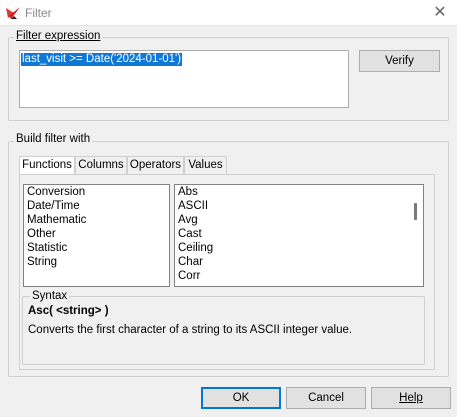 This screenshot has width=457, height=417. I want to click on cancel-button: Cancel, so click(326, 398).